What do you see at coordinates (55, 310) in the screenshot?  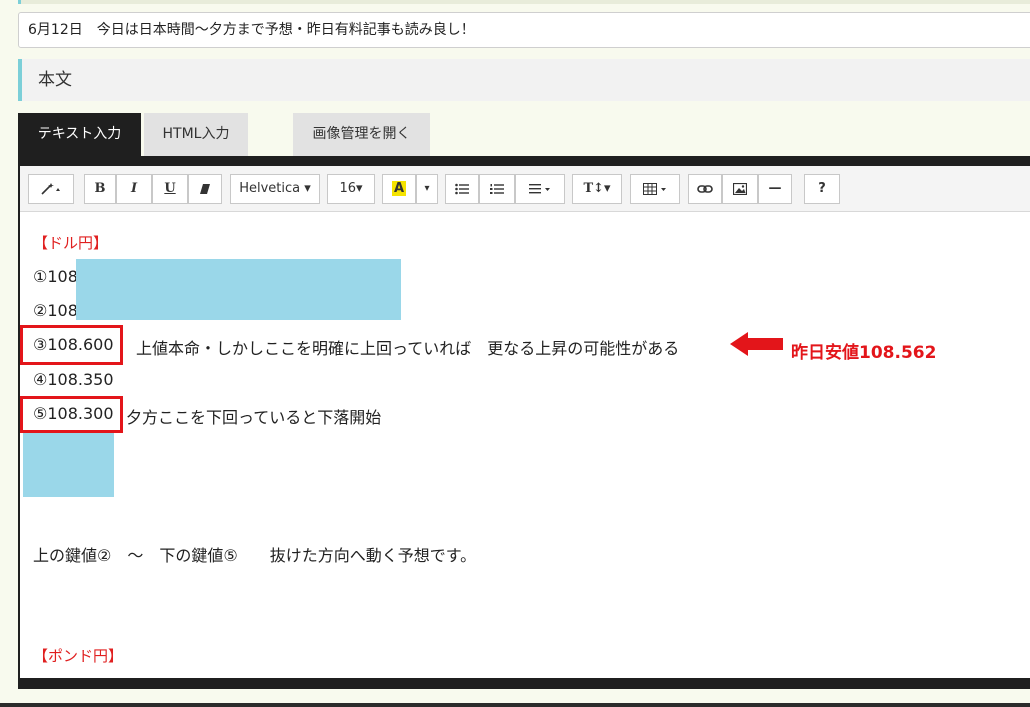 I see `key-value-2: ②108` at bounding box center [55, 310].